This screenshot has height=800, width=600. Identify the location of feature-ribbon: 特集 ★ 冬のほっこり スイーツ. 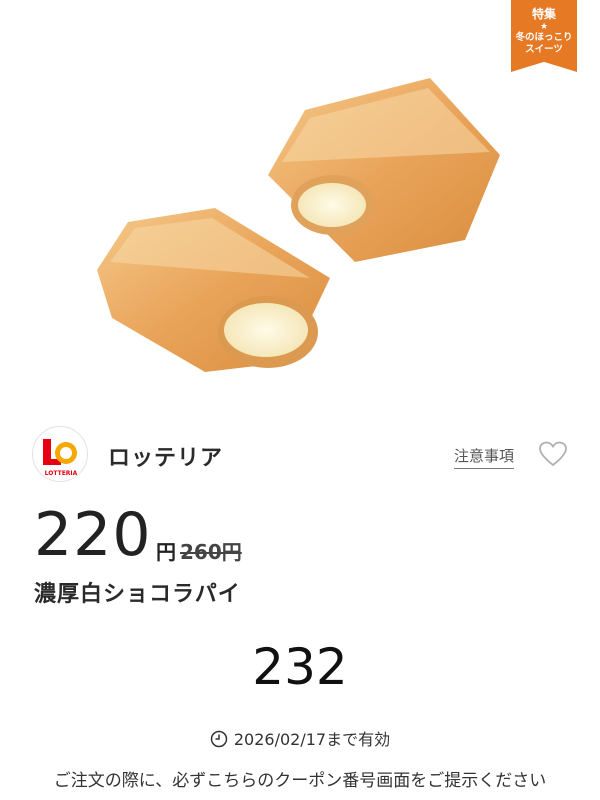
(544, 36).